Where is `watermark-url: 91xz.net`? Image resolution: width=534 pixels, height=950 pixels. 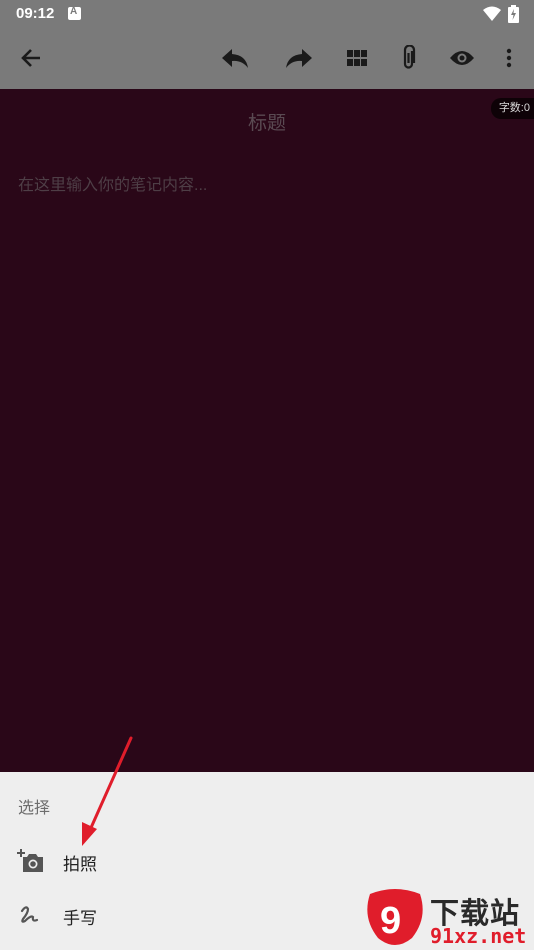 watermark-url: 91xz.net is located at coordinates (478, 936).